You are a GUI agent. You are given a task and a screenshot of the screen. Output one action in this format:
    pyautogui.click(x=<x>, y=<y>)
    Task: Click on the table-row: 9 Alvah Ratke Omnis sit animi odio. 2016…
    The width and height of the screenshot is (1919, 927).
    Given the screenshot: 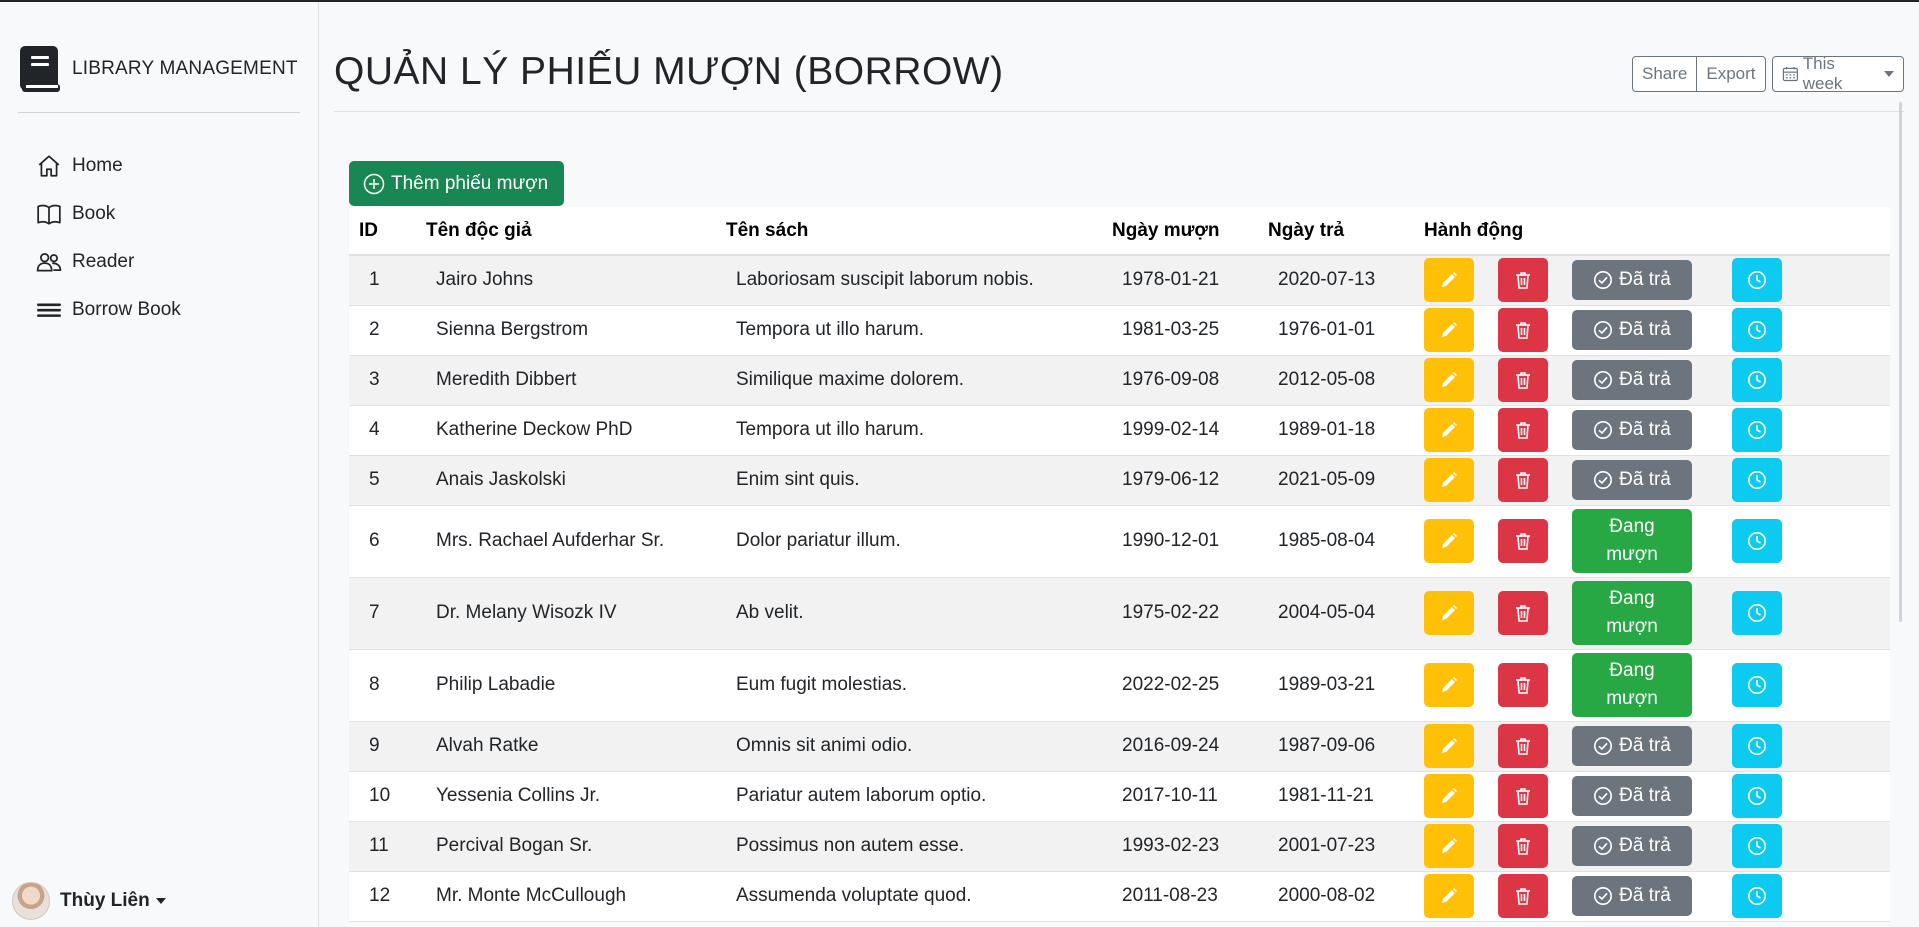 What is the action you would take?
    pyautogui.click(x=1119, y=746)
    